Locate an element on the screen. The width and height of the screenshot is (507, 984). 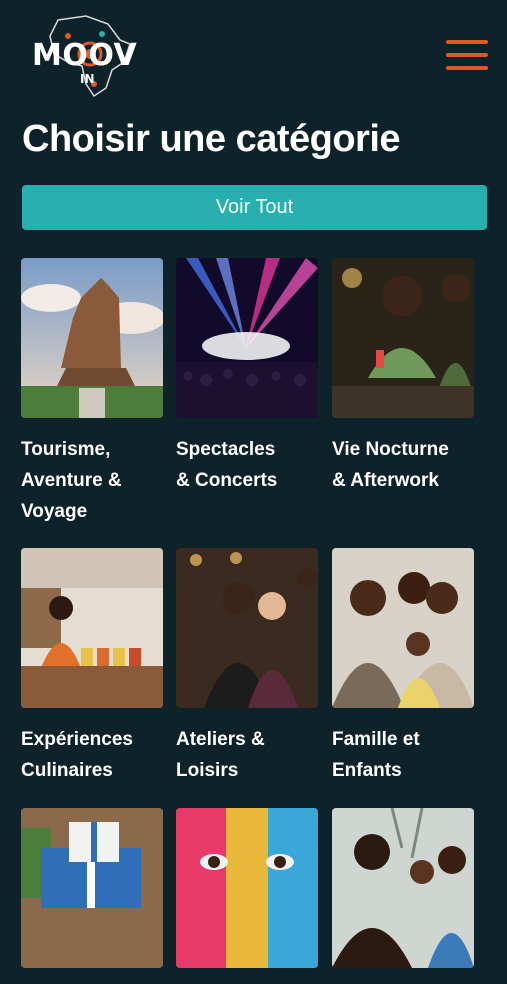
painted-face-image is located at coordinates (247, 888).